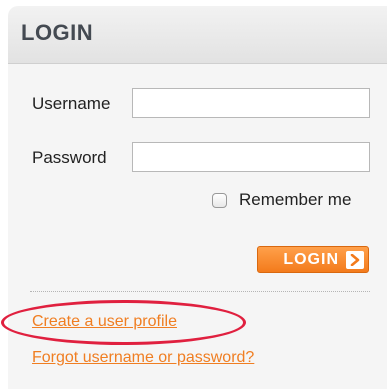 This screenshot has width=387, height=389. I want to click on remember-me-label: Remember me, so click(295, 200).